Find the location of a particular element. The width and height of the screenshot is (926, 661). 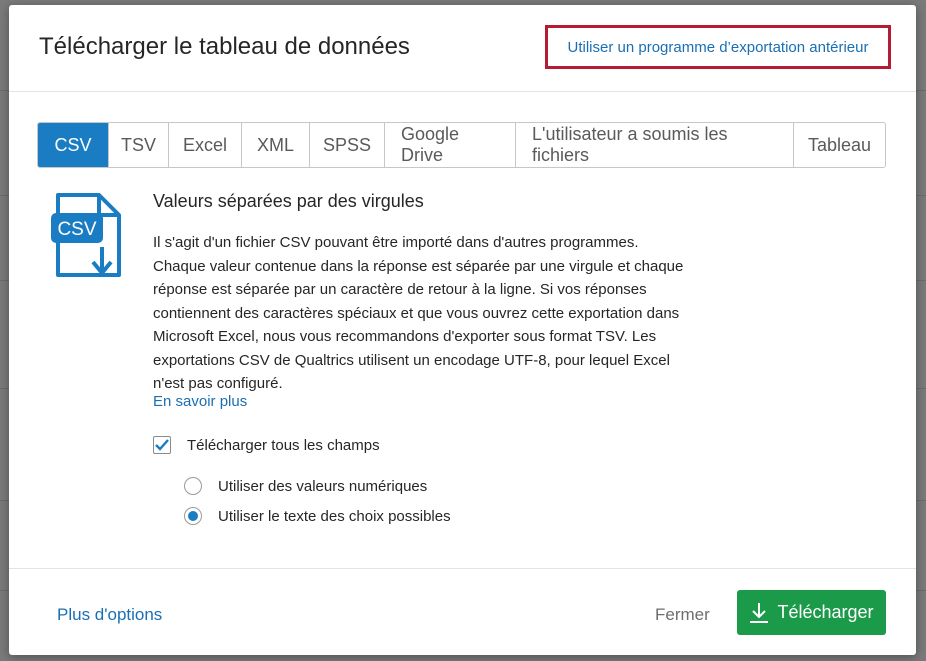

numeric-values-option: Utiliser des valeurs numériques is located at coordinates (305, 486).